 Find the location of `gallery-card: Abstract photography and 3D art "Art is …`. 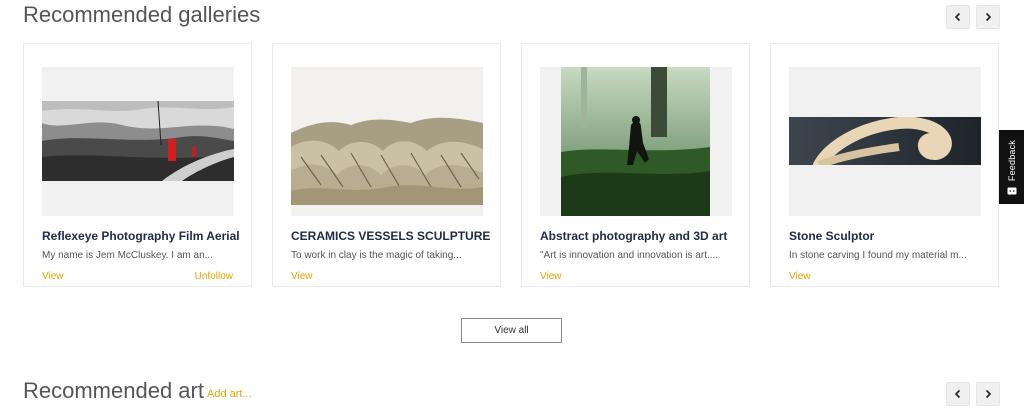

gallery-card: Abstract photography and 3D art "Art is … is located at coordinates (635, 165).